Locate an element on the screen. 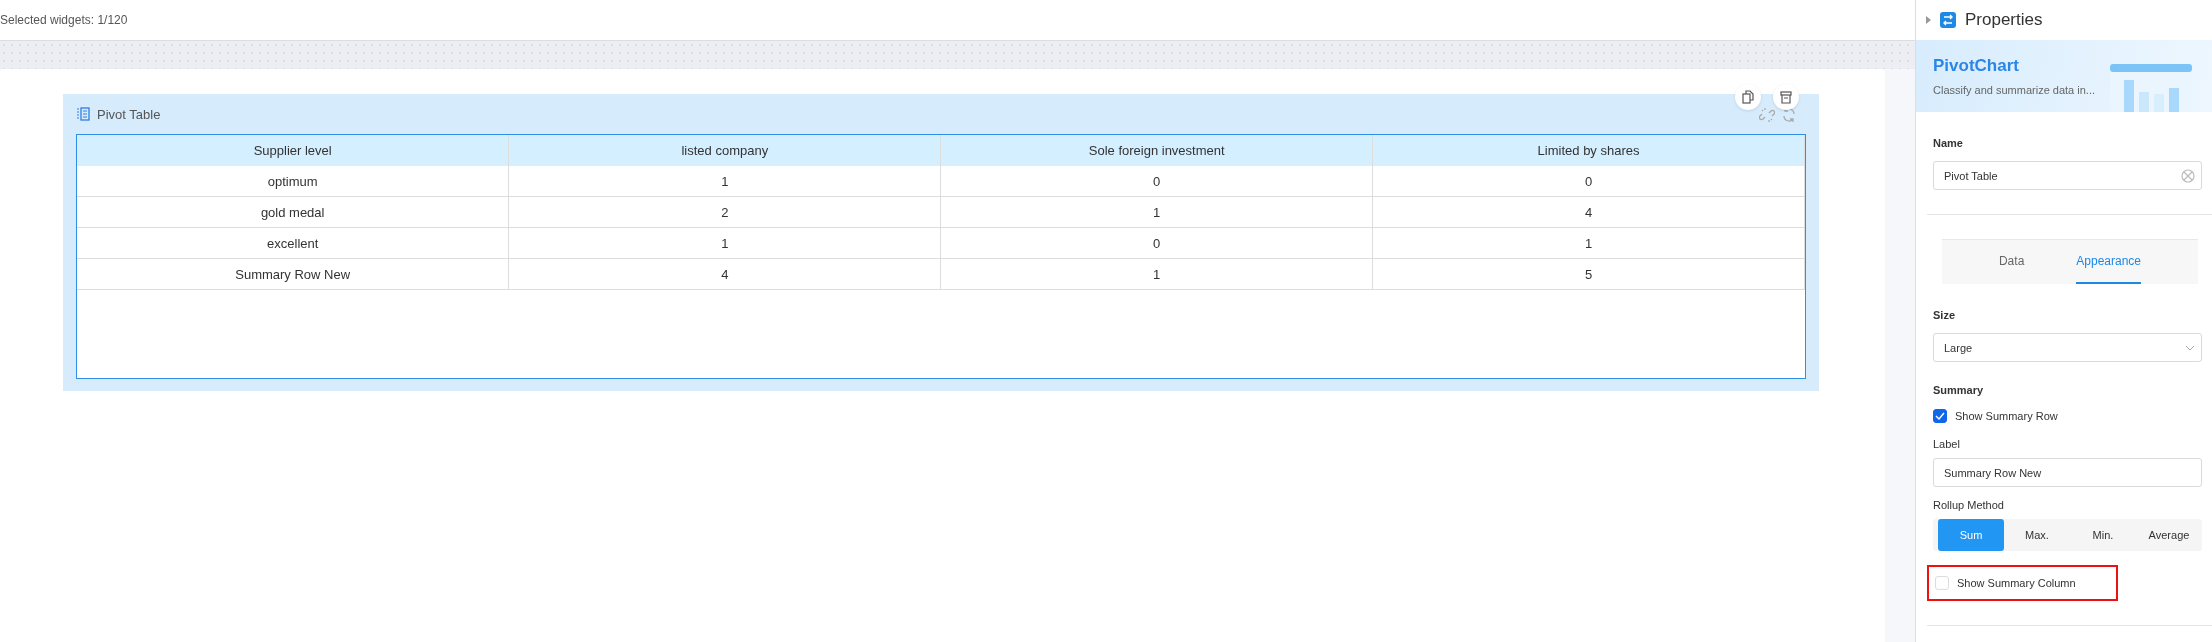  clear-icon is located at coordinates (2188, 175).